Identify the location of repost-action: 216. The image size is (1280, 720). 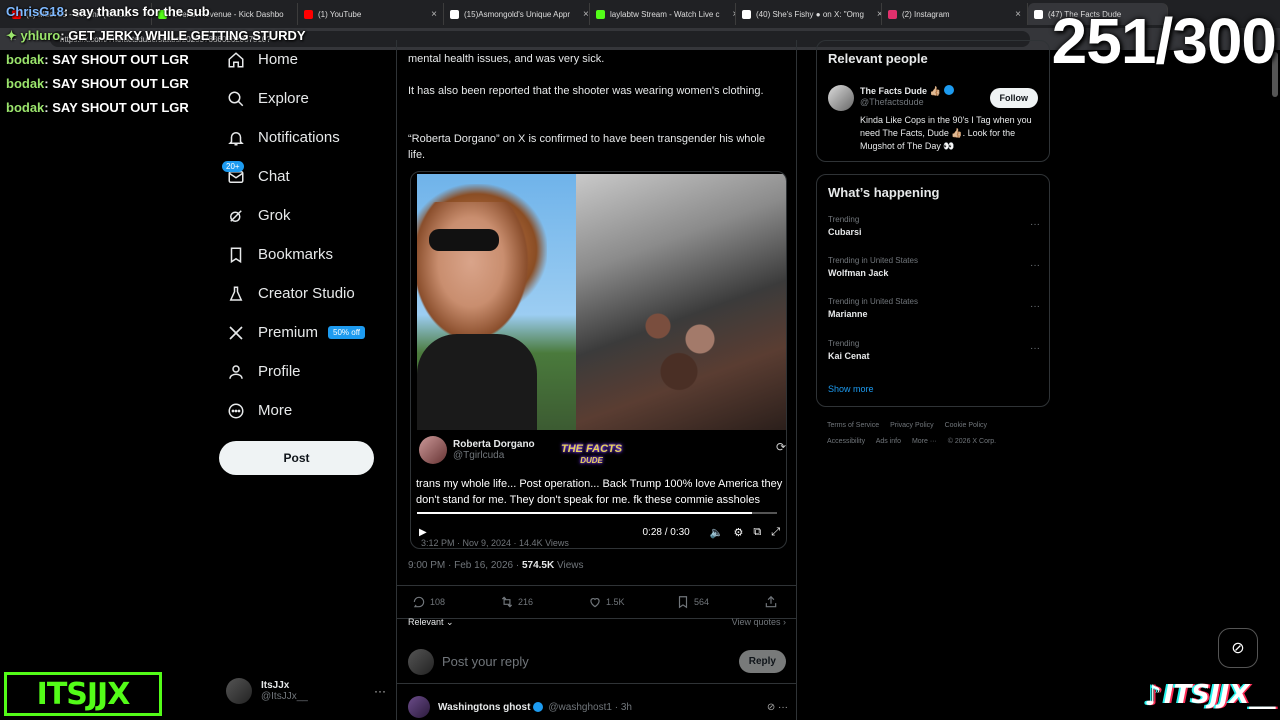
(544, 602).